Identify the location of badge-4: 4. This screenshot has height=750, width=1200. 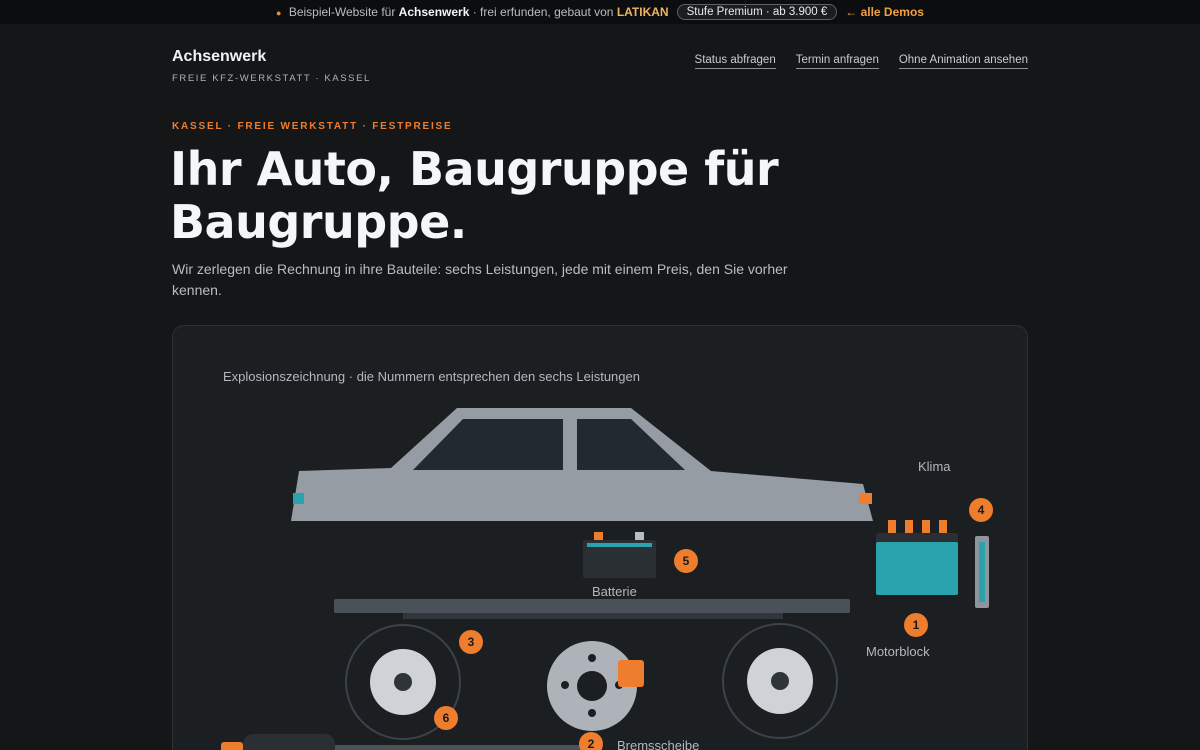
(981, 510).